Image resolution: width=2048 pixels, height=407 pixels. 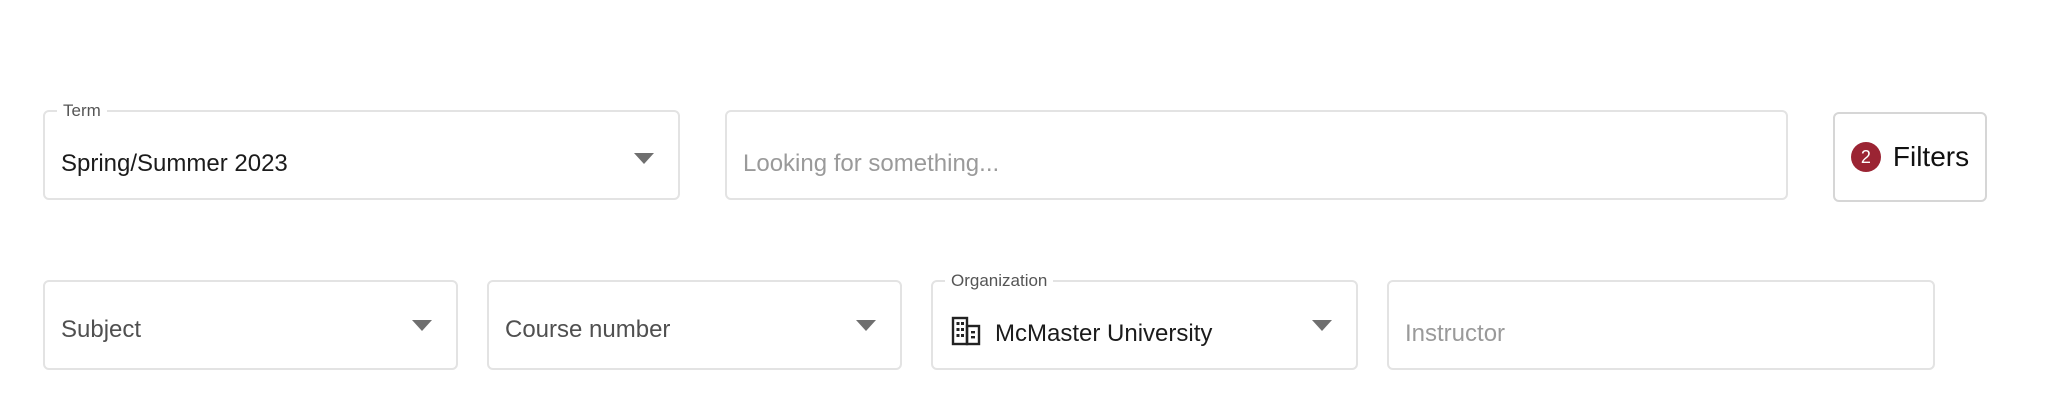 I want to click on term-value: Spring/Summer 2023, so click(x=174, y=163).